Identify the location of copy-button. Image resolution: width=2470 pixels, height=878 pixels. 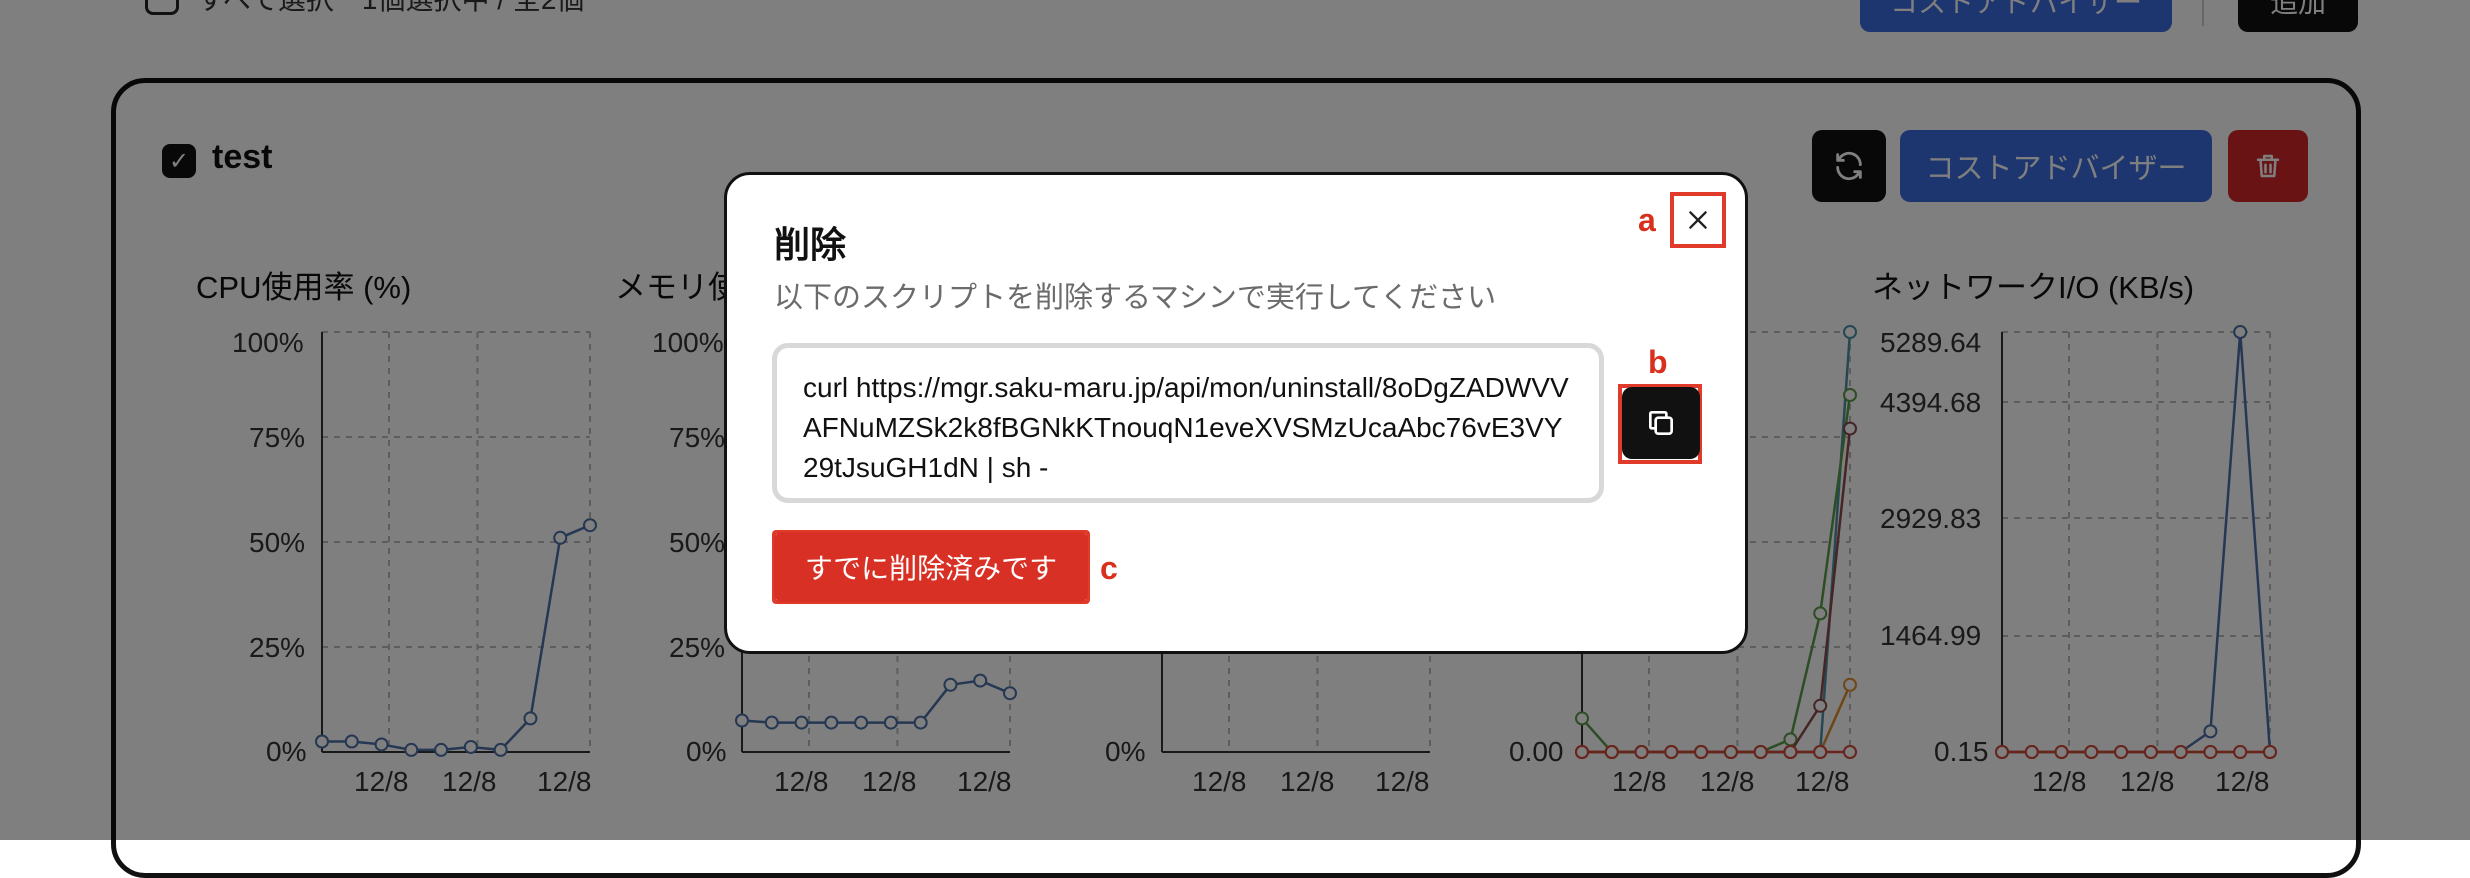
(1661, 423).